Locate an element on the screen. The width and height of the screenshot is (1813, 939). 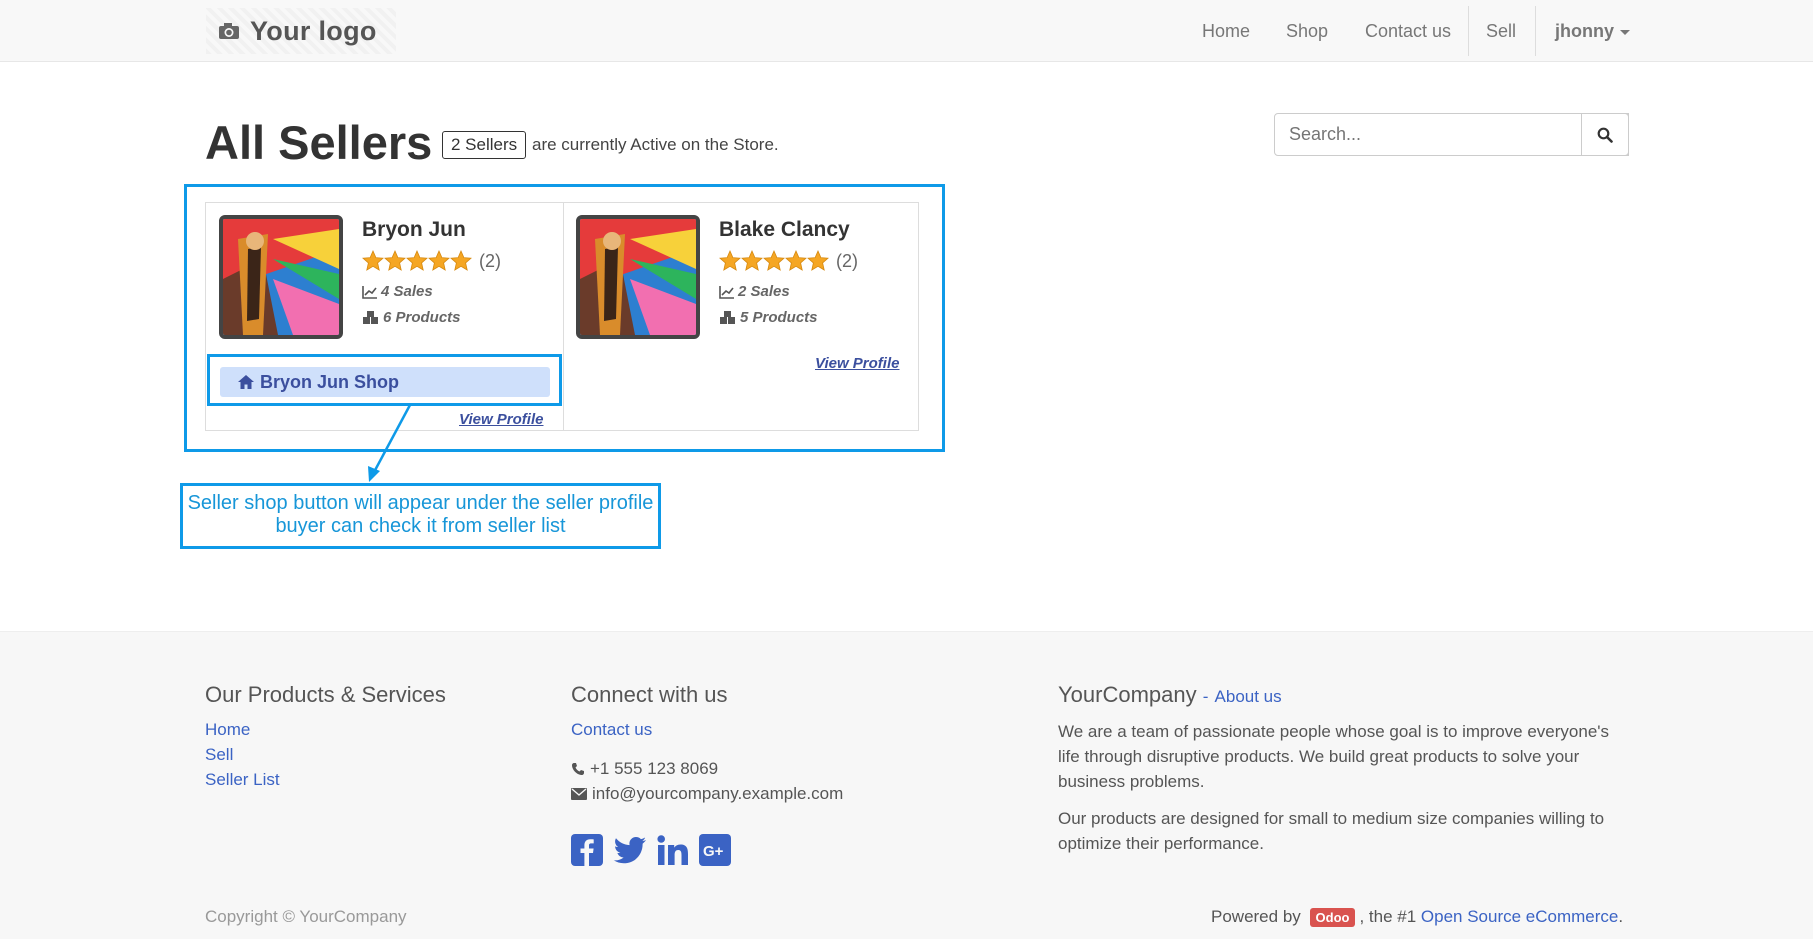
seller-name: Bryon Jun is located at coordinates (414, 230).